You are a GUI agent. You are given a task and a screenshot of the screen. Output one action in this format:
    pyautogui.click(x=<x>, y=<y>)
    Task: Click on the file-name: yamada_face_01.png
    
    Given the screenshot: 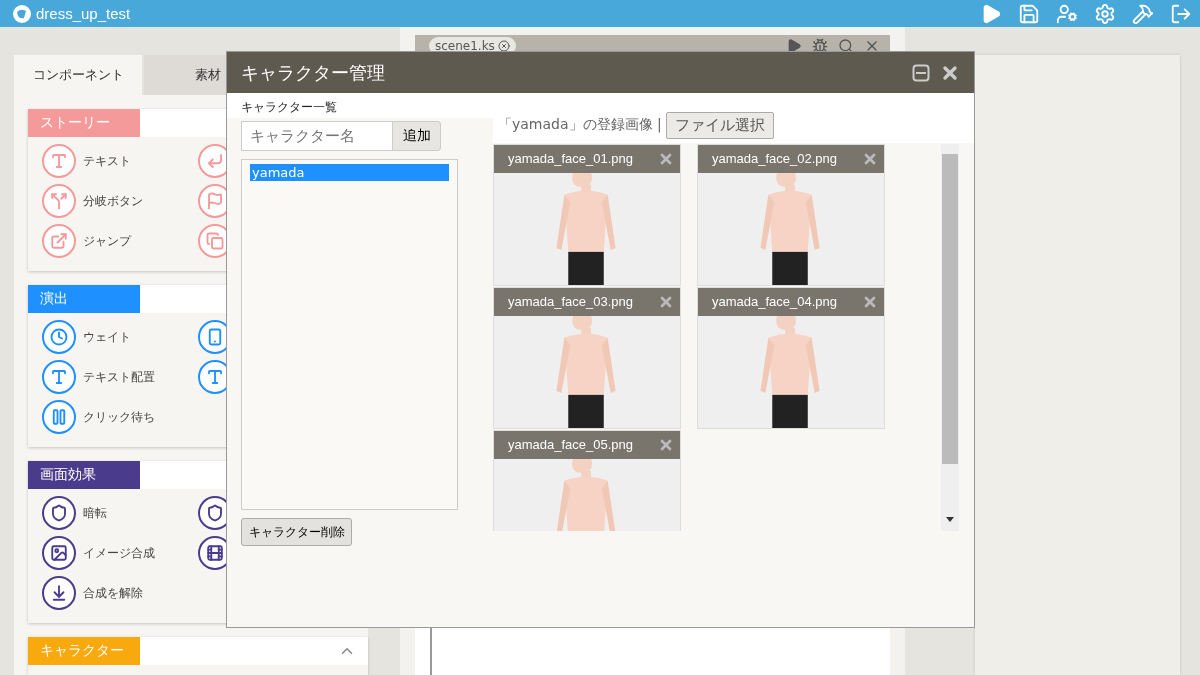 What is the action you would take?
    pyautogui.click(x=571, y=159)
    